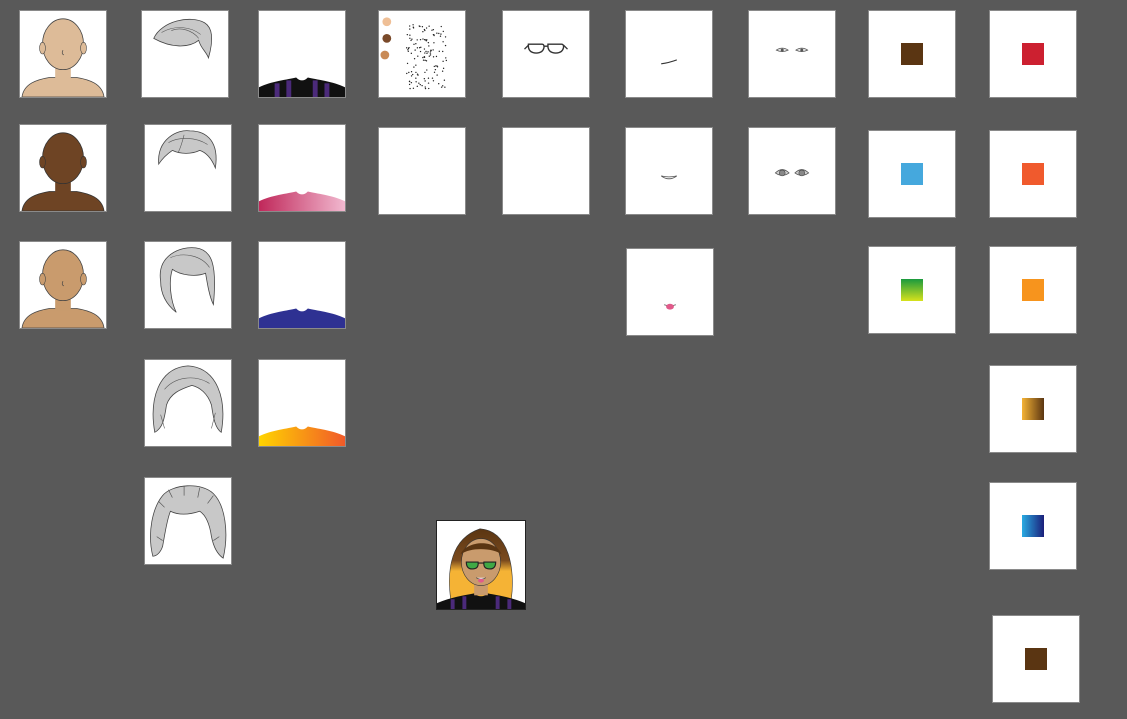 The image size is (1127, 719). I want to click on shirt-option-pink, so click(302, 168).